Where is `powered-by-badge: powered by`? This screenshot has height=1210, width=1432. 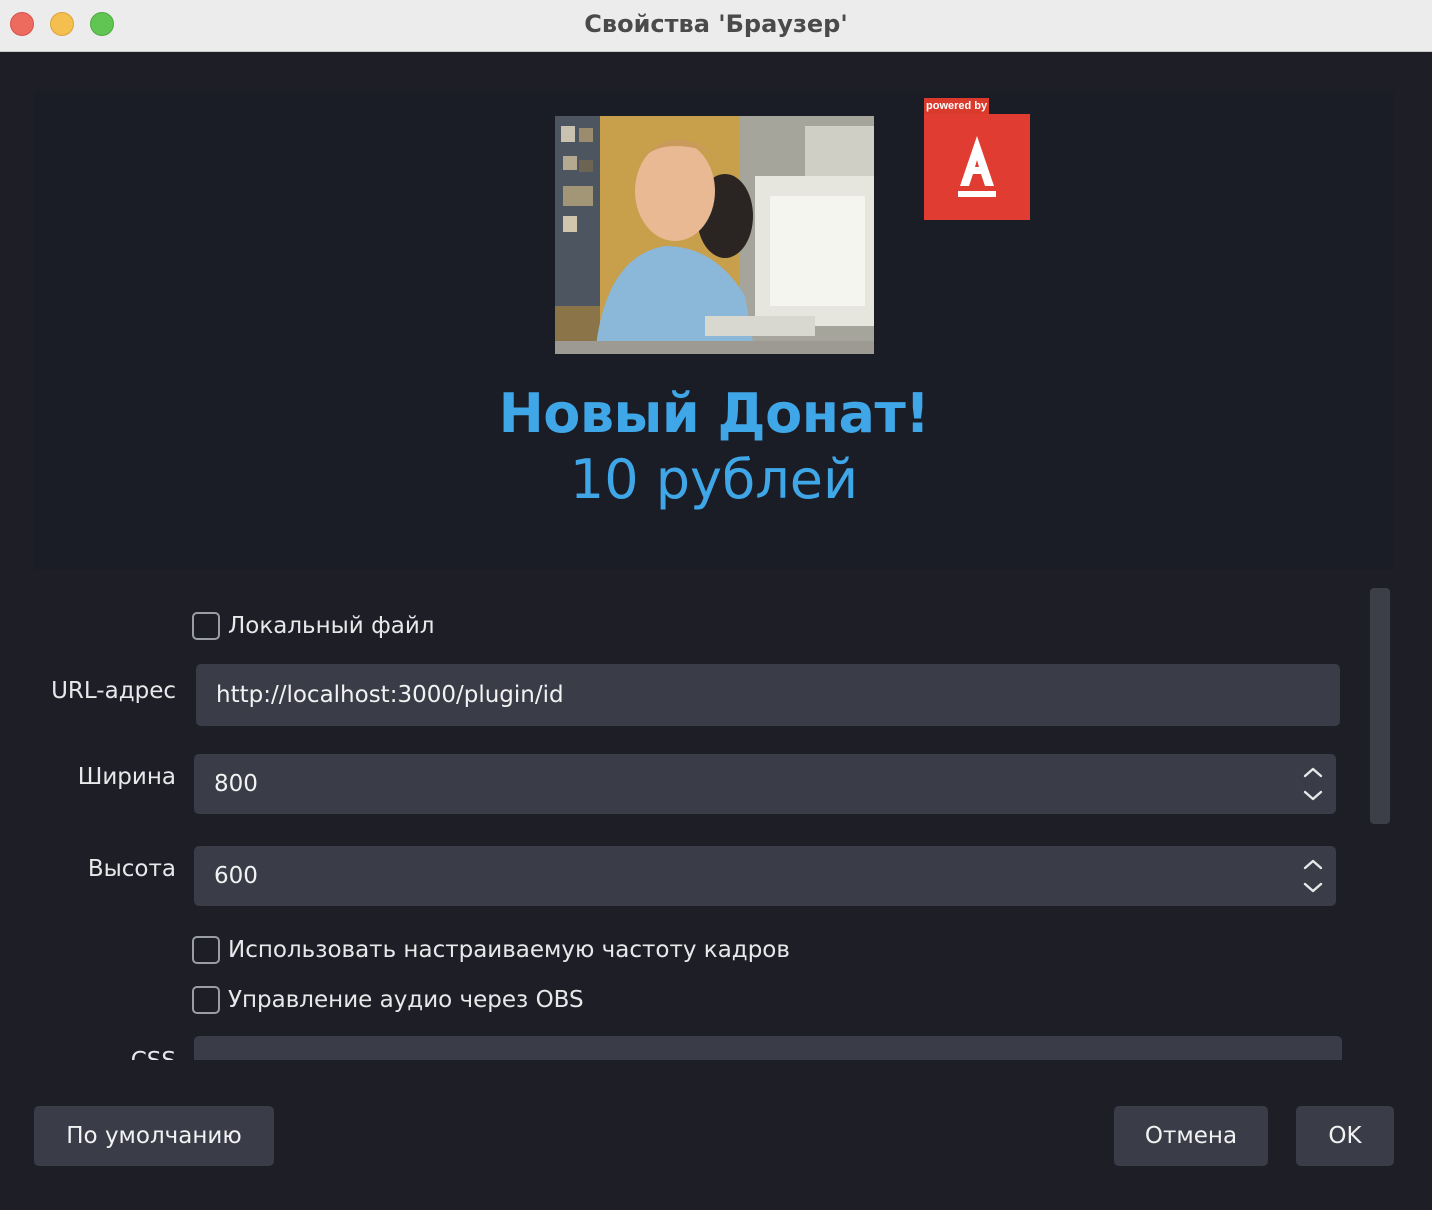 powered-by-badge: powered by is located at coordinates (977, 159).